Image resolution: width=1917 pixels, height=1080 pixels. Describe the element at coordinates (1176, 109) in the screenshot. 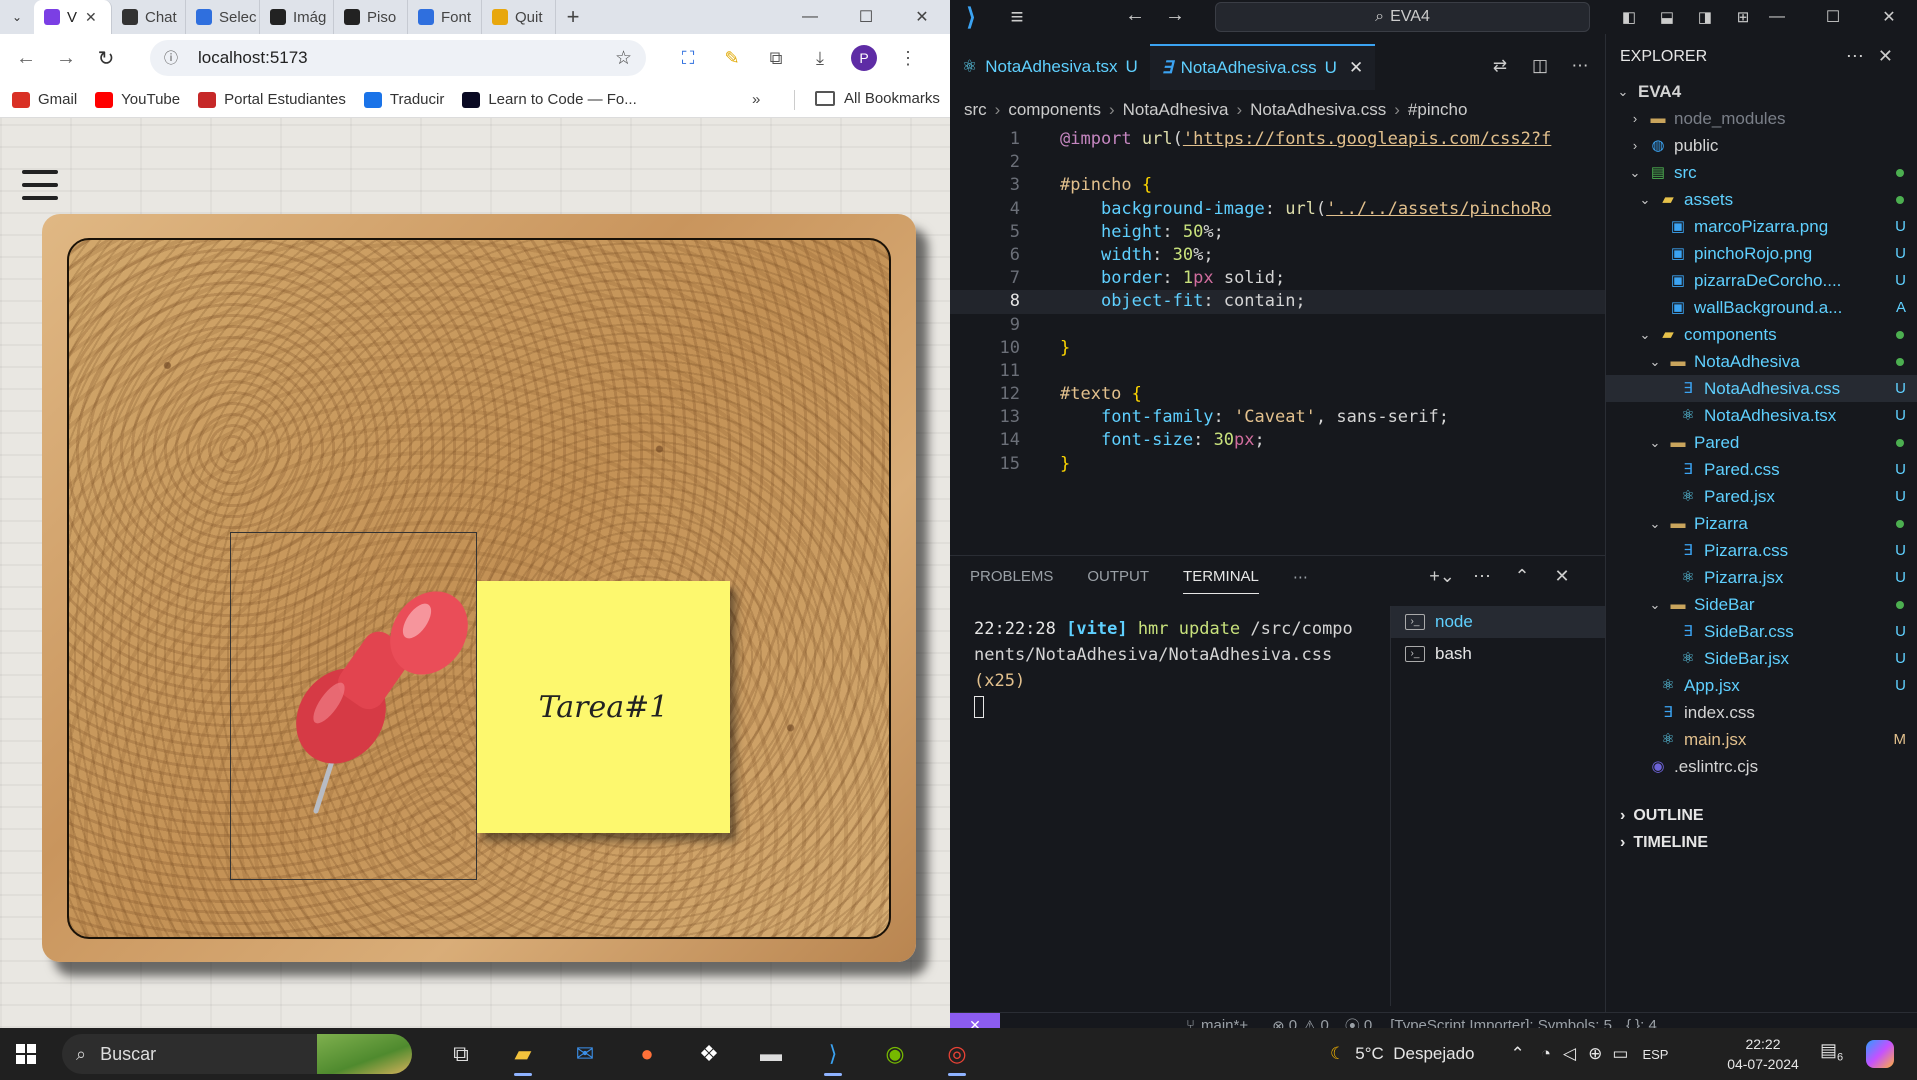

I see `breadcrumb-item: NotaAdhesiva` at that location.